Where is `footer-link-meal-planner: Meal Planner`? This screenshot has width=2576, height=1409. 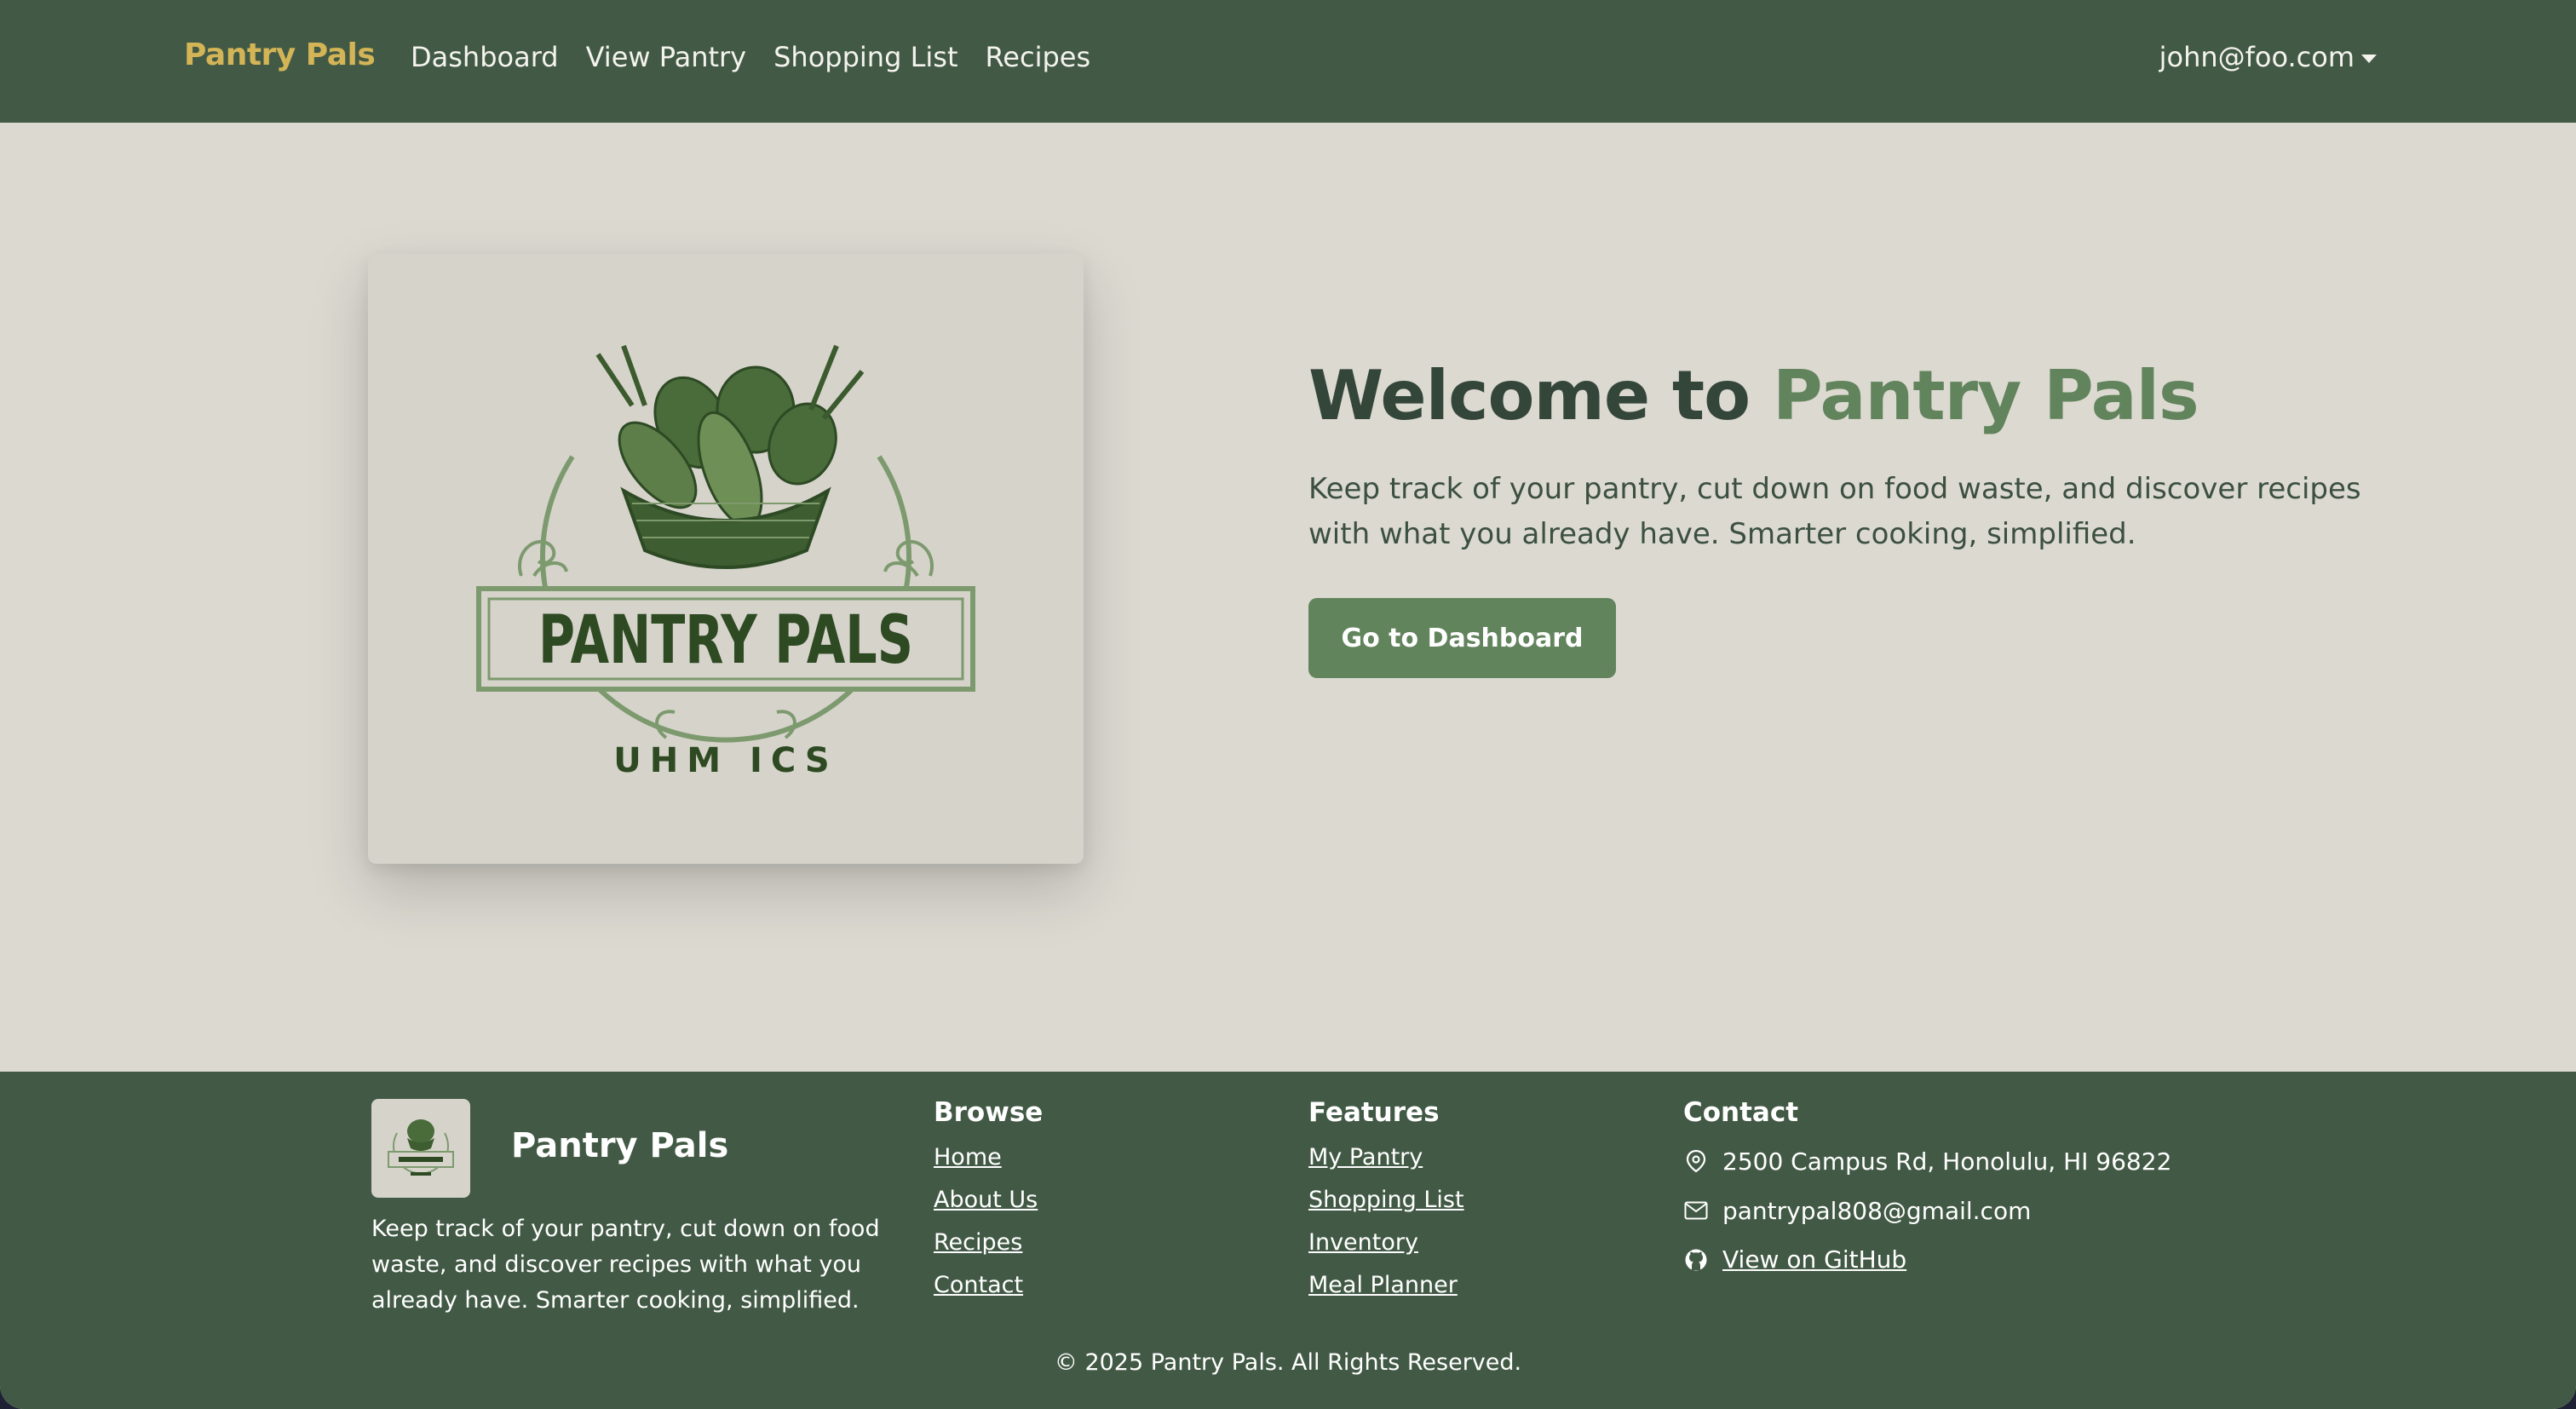 footer-link-meal-planner: Meal Planner is located at coordinates (1386, 1285).